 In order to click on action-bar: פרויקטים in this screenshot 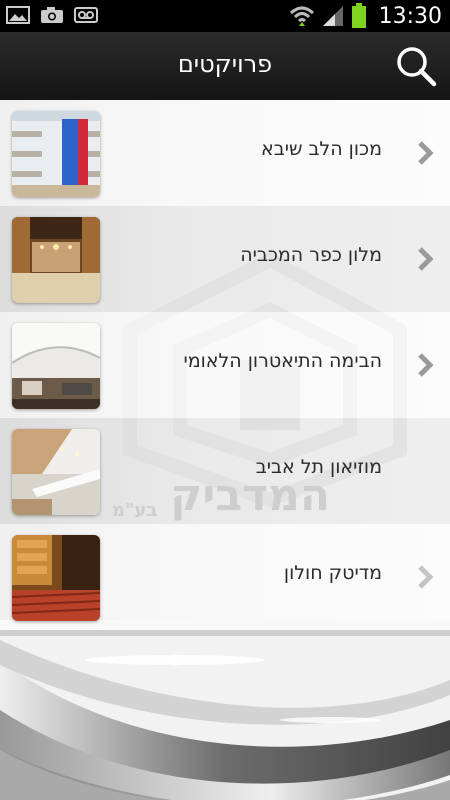, I will do `click(225, 67)`.